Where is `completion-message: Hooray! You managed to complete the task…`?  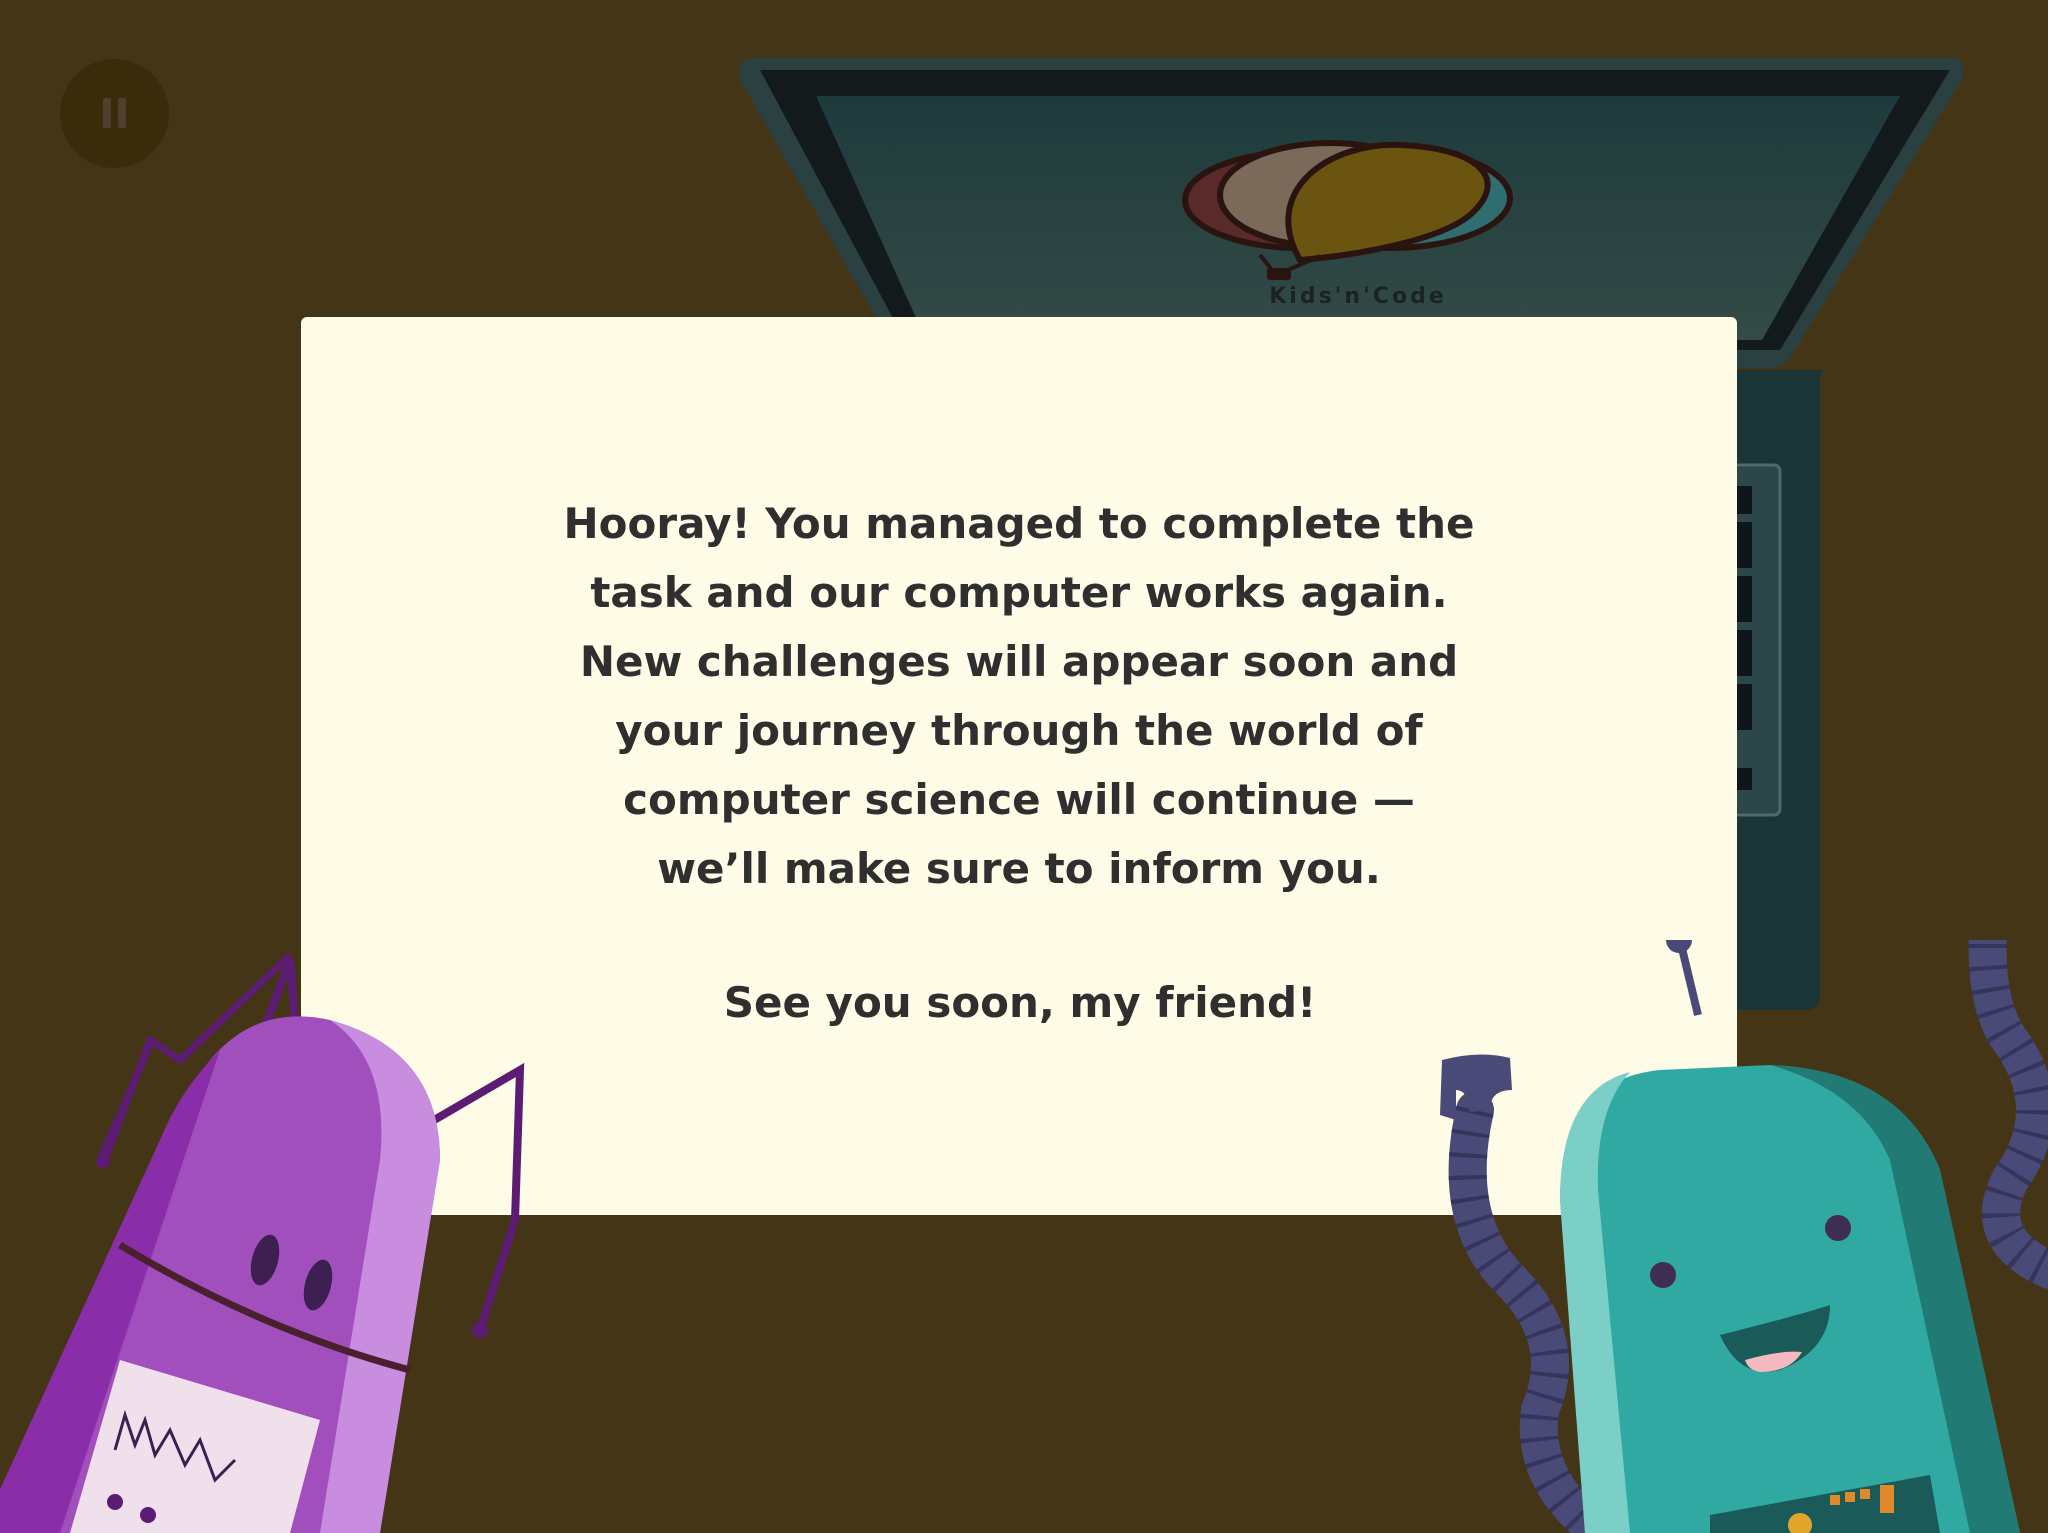 completion-message: Hooray! You managed to complete the task… is located at coordinates (1019, 696).